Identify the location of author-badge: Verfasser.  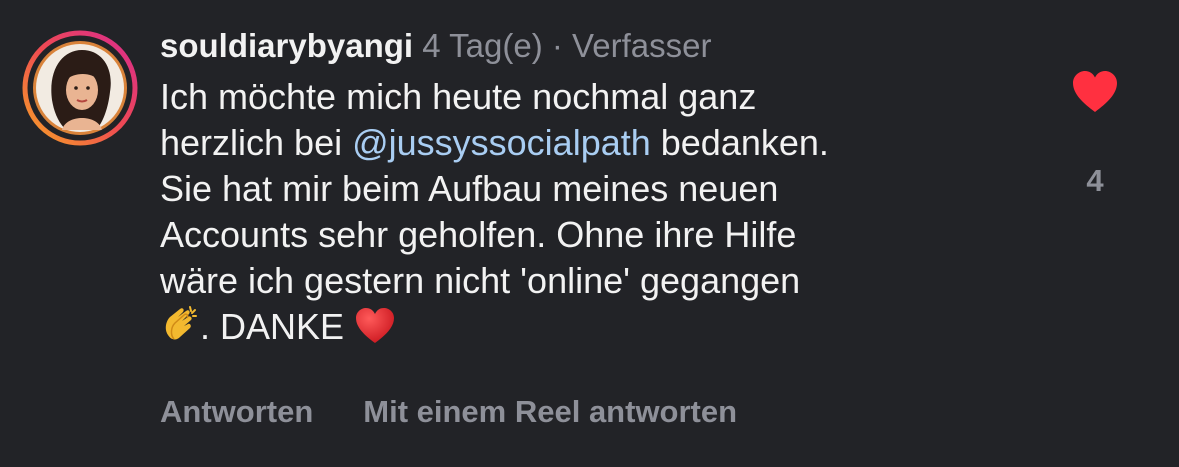
(642, 45).